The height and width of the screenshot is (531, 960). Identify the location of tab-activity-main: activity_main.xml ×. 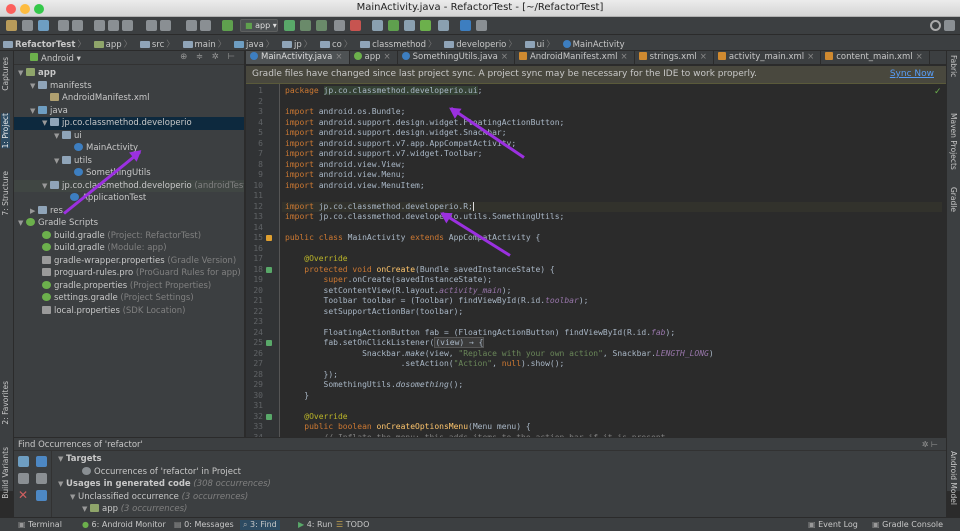
(768, 57).